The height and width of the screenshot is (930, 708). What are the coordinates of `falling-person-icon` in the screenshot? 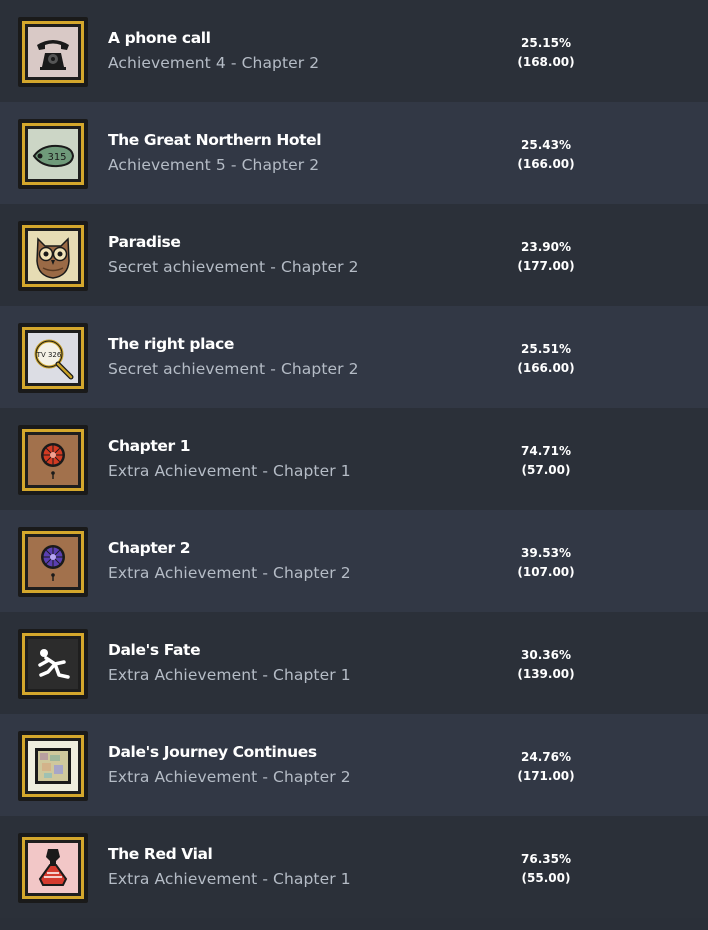 It's located at (53, 664).